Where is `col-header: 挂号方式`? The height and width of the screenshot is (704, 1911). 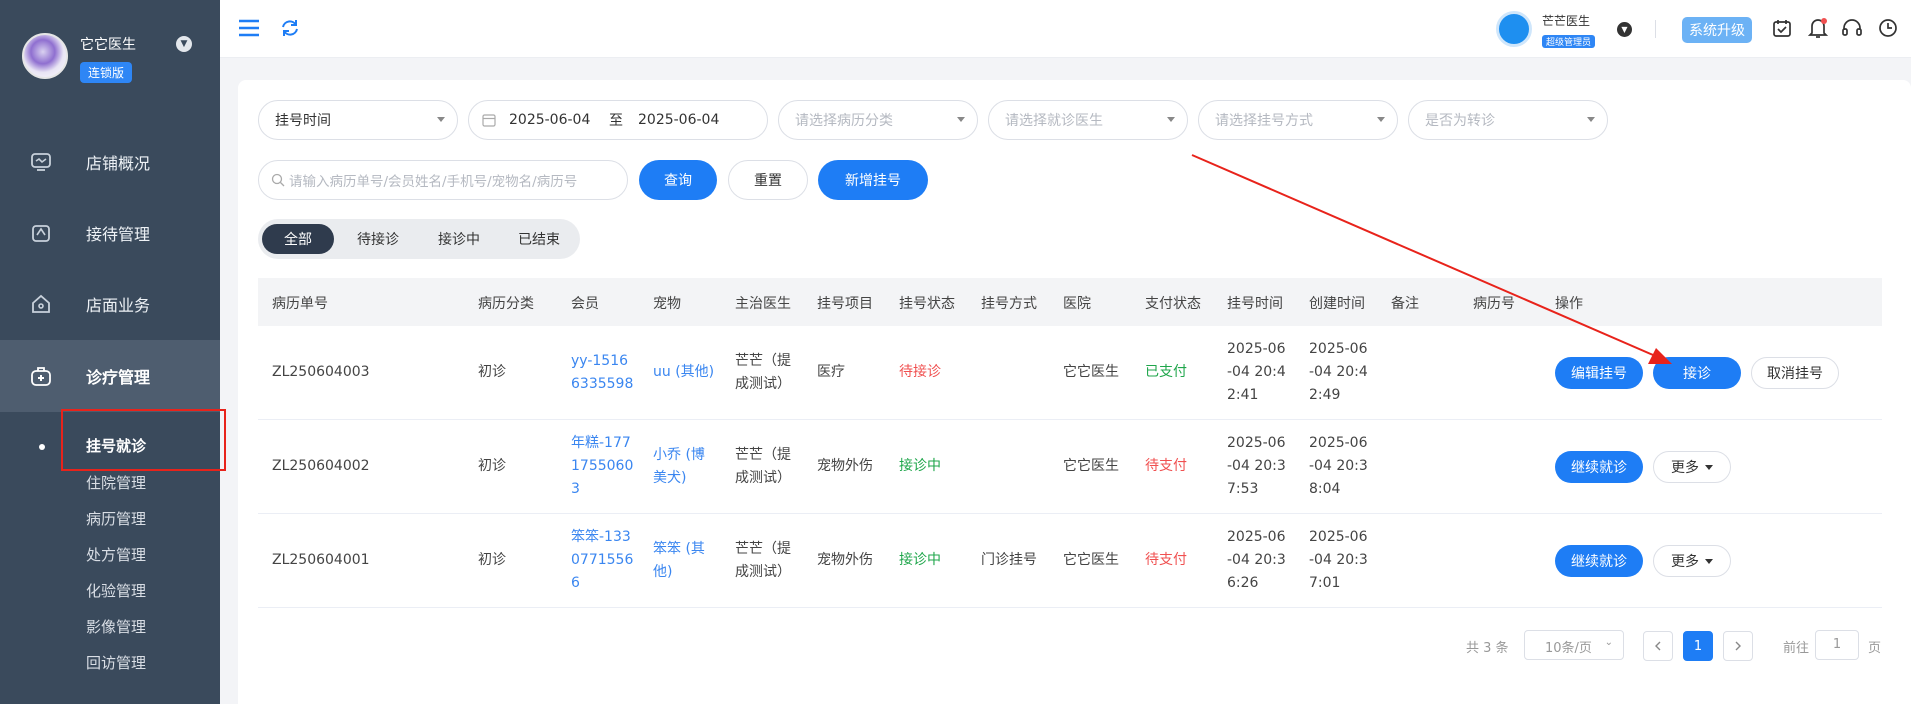
col-header: 挂号方式 is located at coordinates (1009, 304).